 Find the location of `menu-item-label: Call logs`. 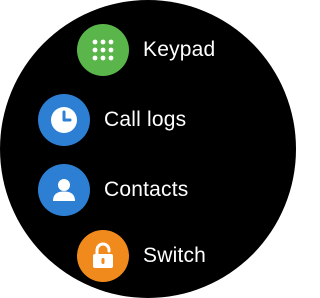

menu-item-label: Call logs is located at coordinates (145, 119).